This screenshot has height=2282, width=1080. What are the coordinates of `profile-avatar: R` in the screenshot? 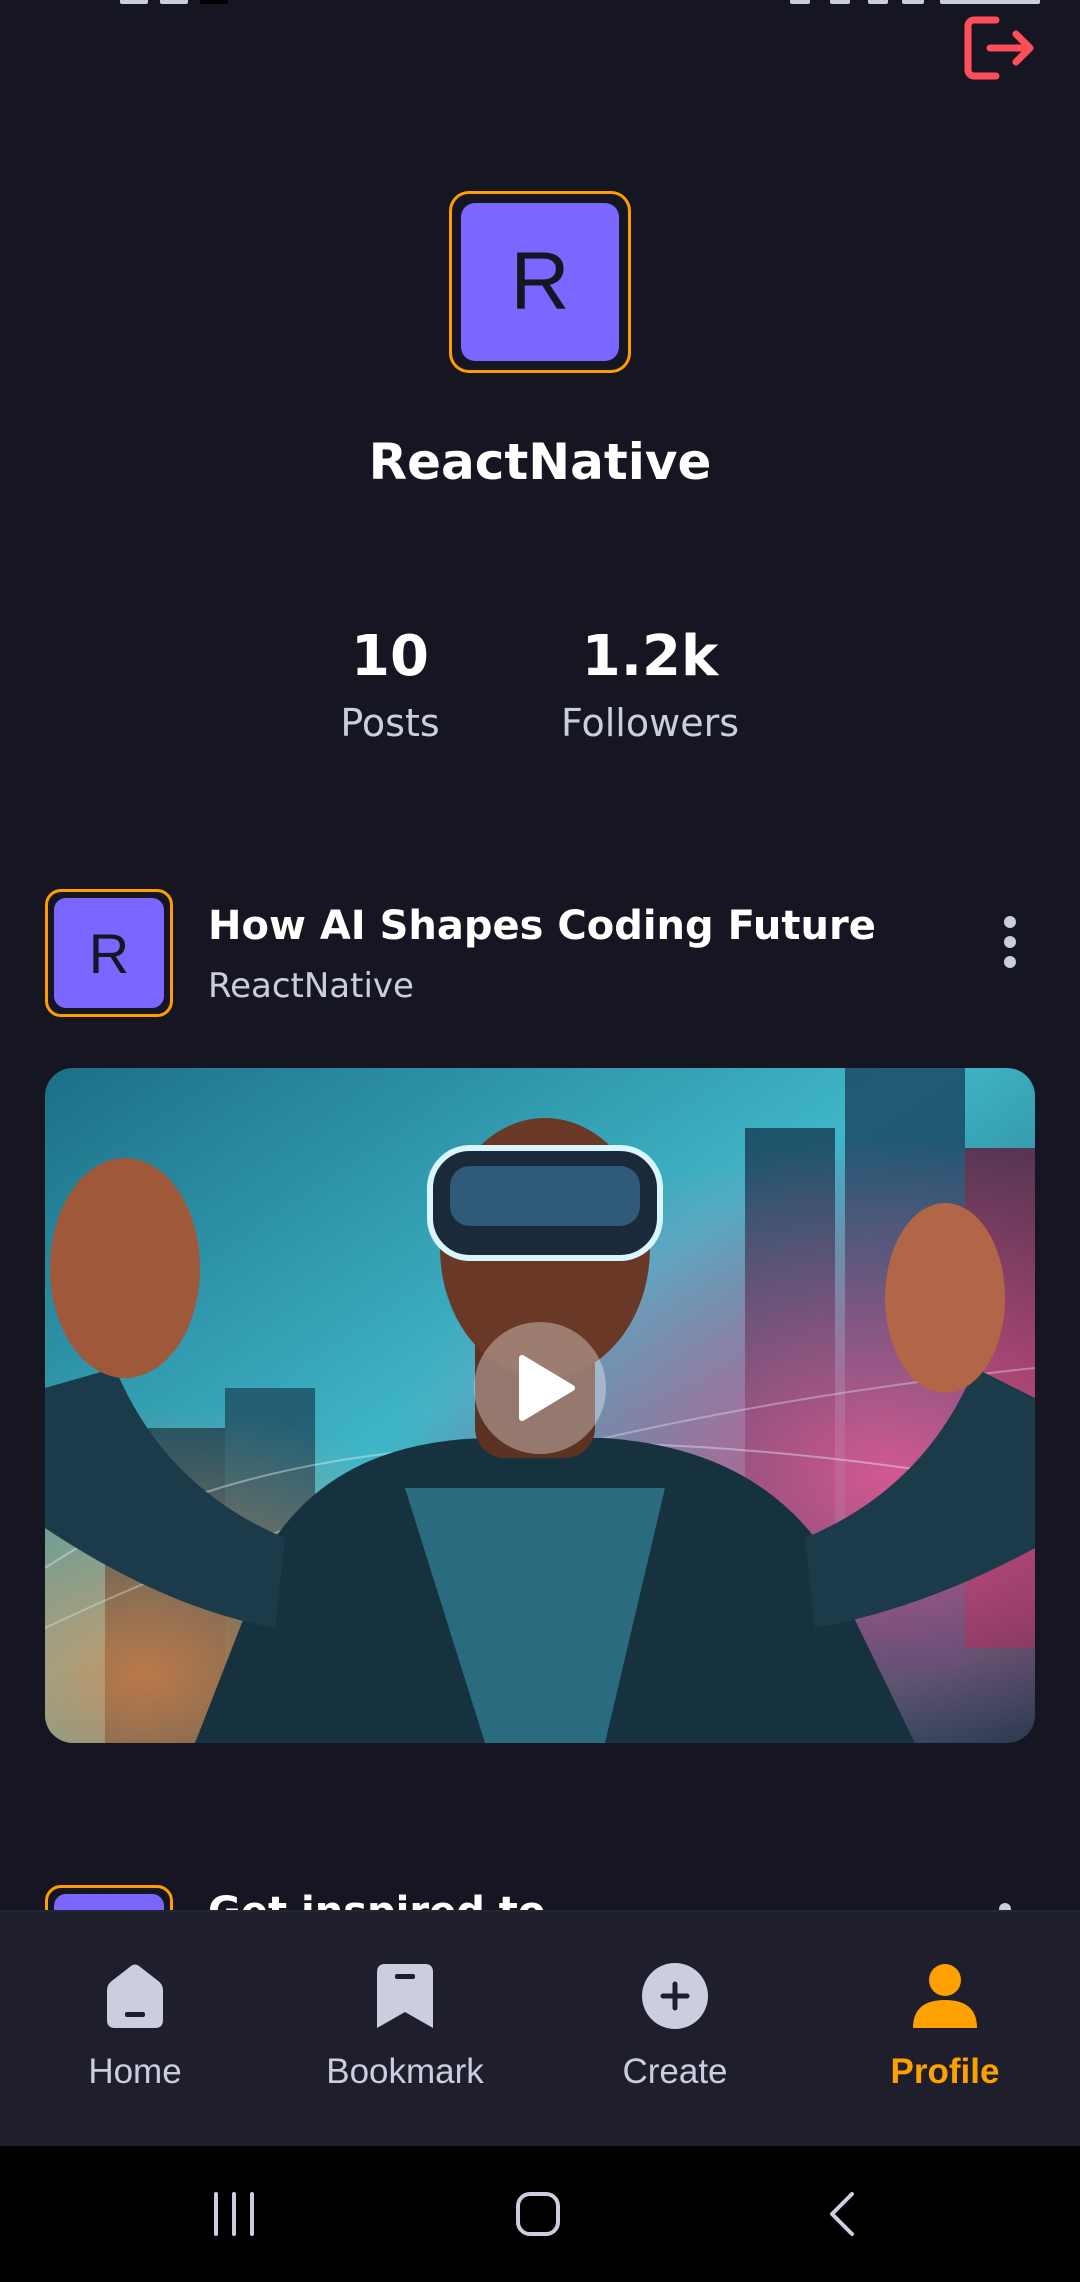 It's located at (540, 282).